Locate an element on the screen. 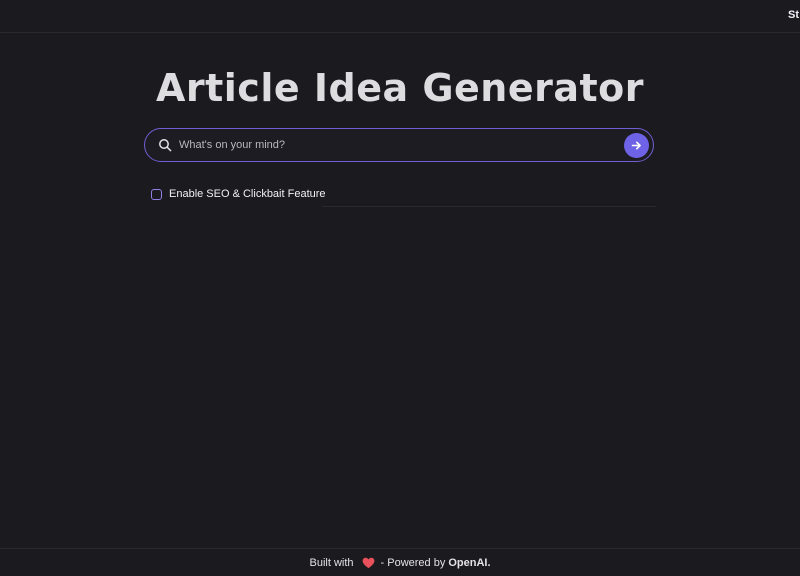 The width and height of the screenshot is (800, 576). seo-option: Enable SEO & Clickbait Feature is located at coordinates (238, 194).